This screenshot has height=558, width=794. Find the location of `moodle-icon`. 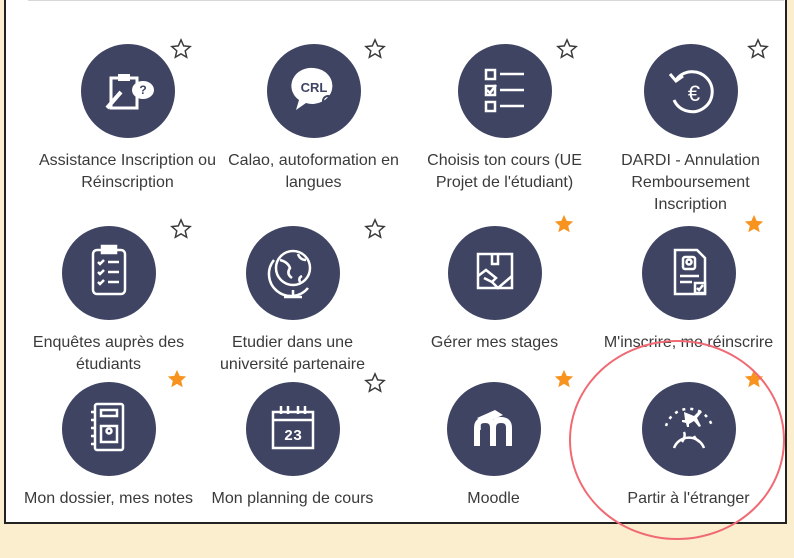

moodle-icon is located at coordinates (493, 429).